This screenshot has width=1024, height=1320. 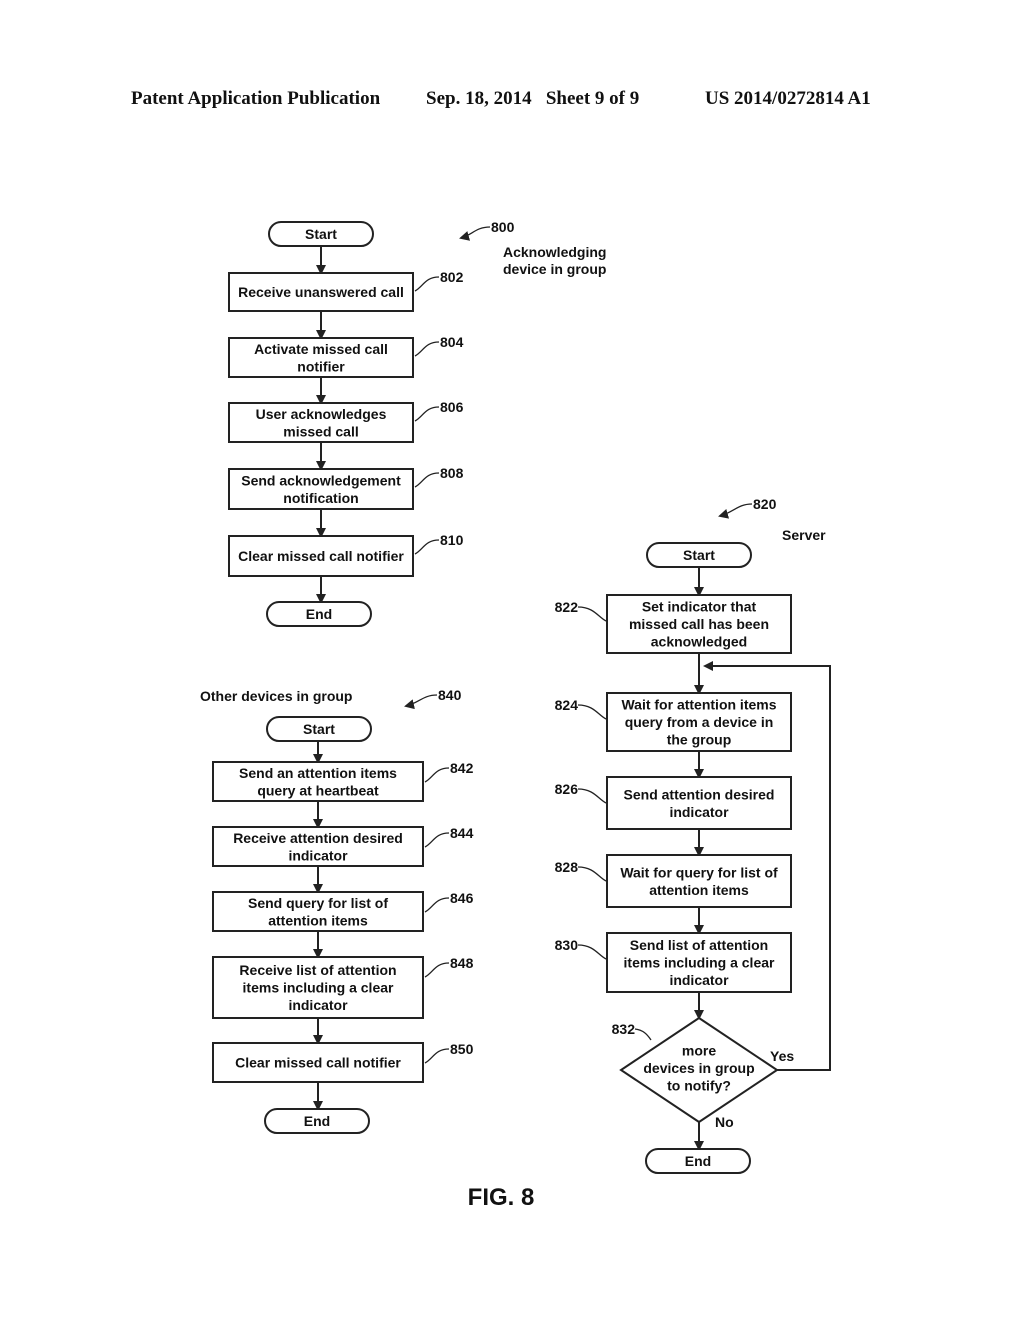 What do you see at coordinates (321, 292) in the screenshot?
I see `ack-step-802-line: Receive unanswered call` at bounding box center [321, 292].